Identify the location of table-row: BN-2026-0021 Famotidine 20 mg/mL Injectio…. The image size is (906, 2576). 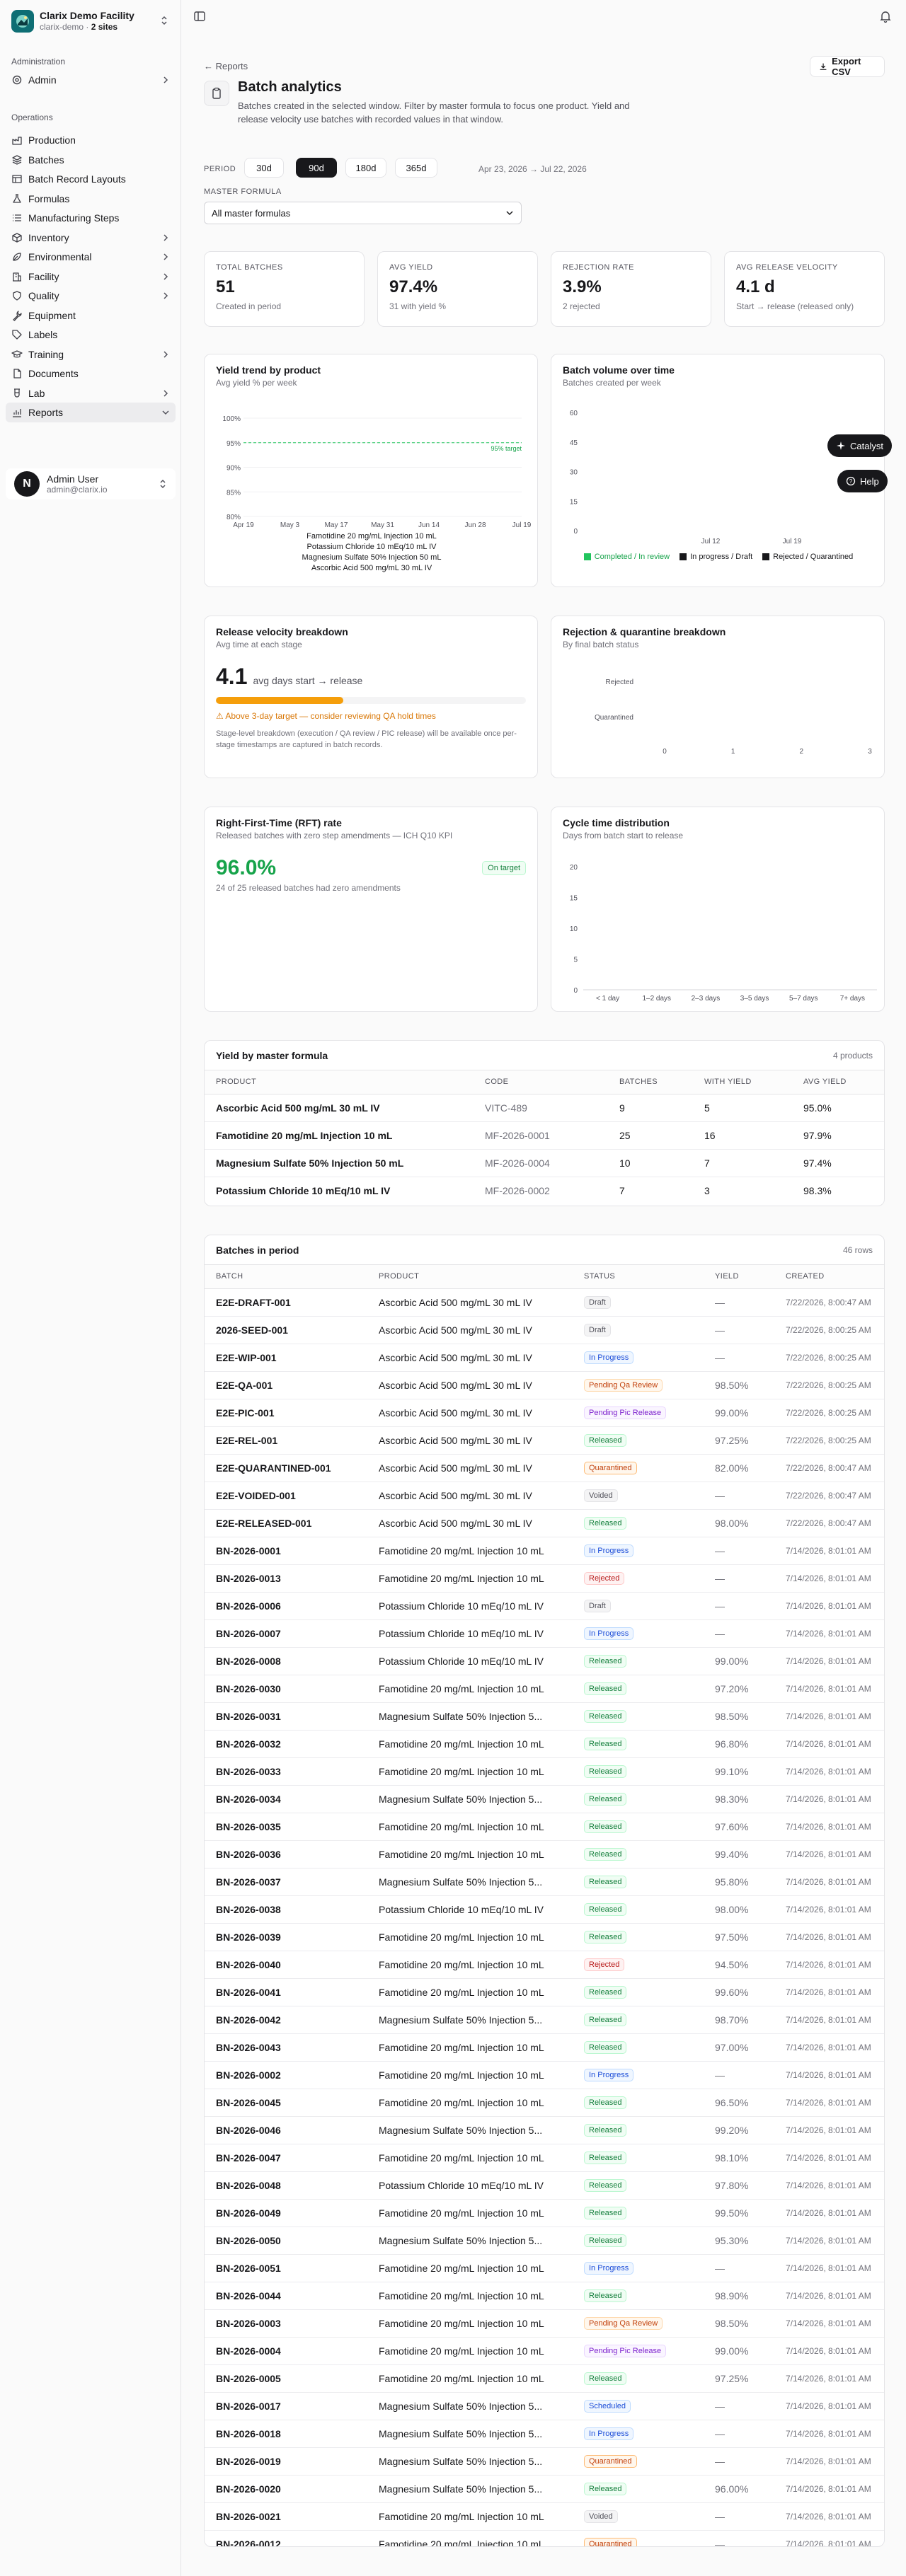
(544, 2516).